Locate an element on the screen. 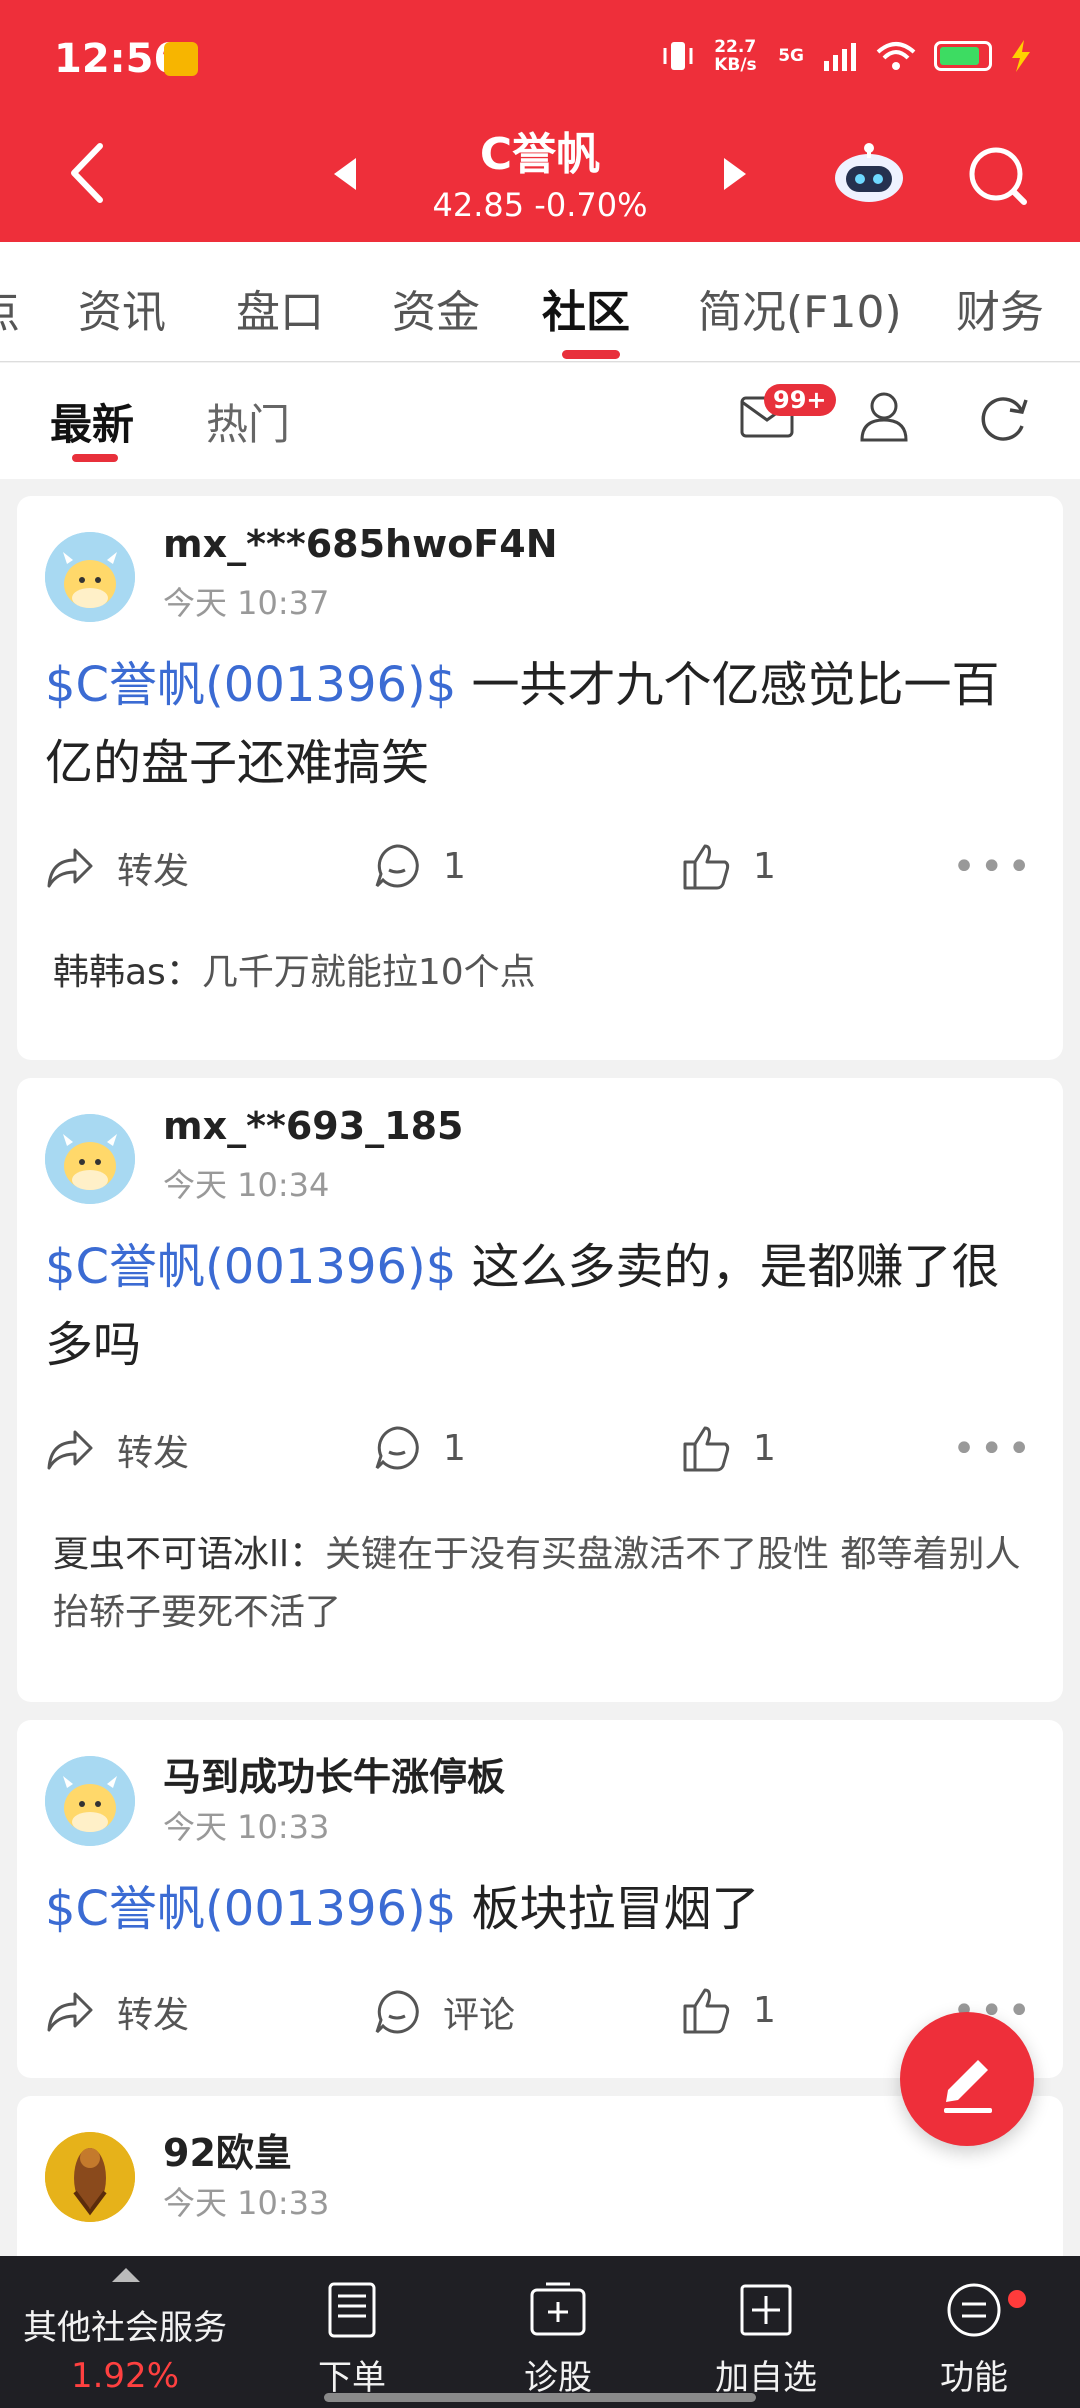 The width and height of the screenshot is (1080, 2408). next-stock-icon is located at coordinates (735, 174).